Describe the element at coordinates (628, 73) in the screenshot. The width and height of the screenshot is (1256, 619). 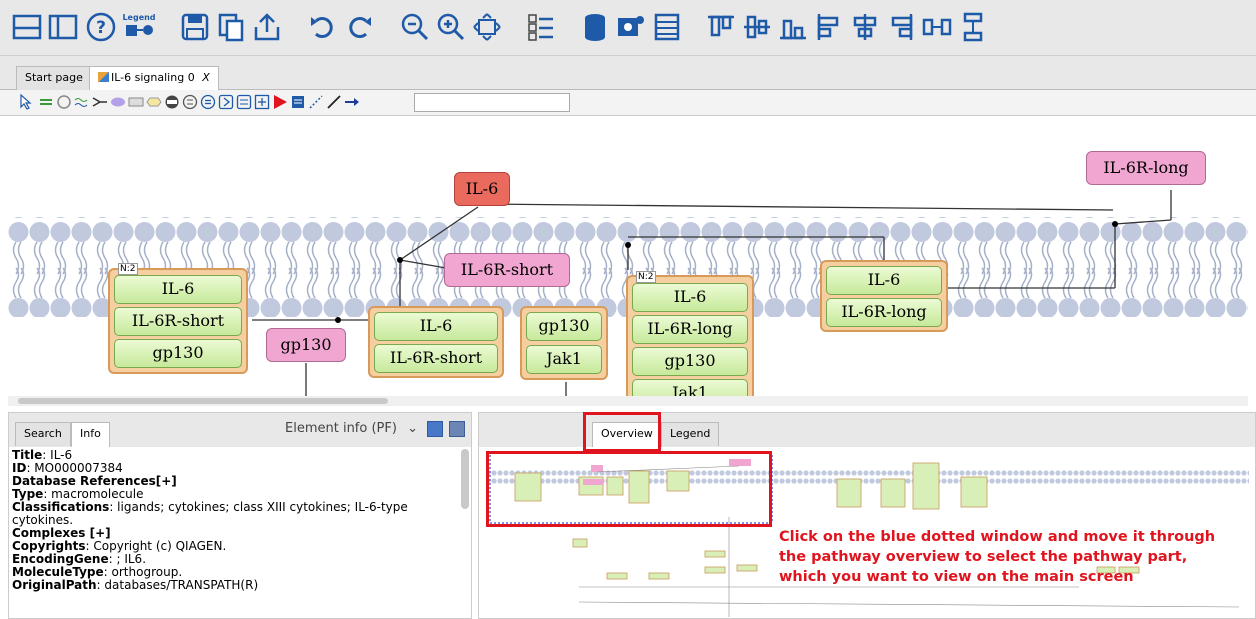
I see `document-tab-bar: Start page IL-6 signaling 0 X` at that location.